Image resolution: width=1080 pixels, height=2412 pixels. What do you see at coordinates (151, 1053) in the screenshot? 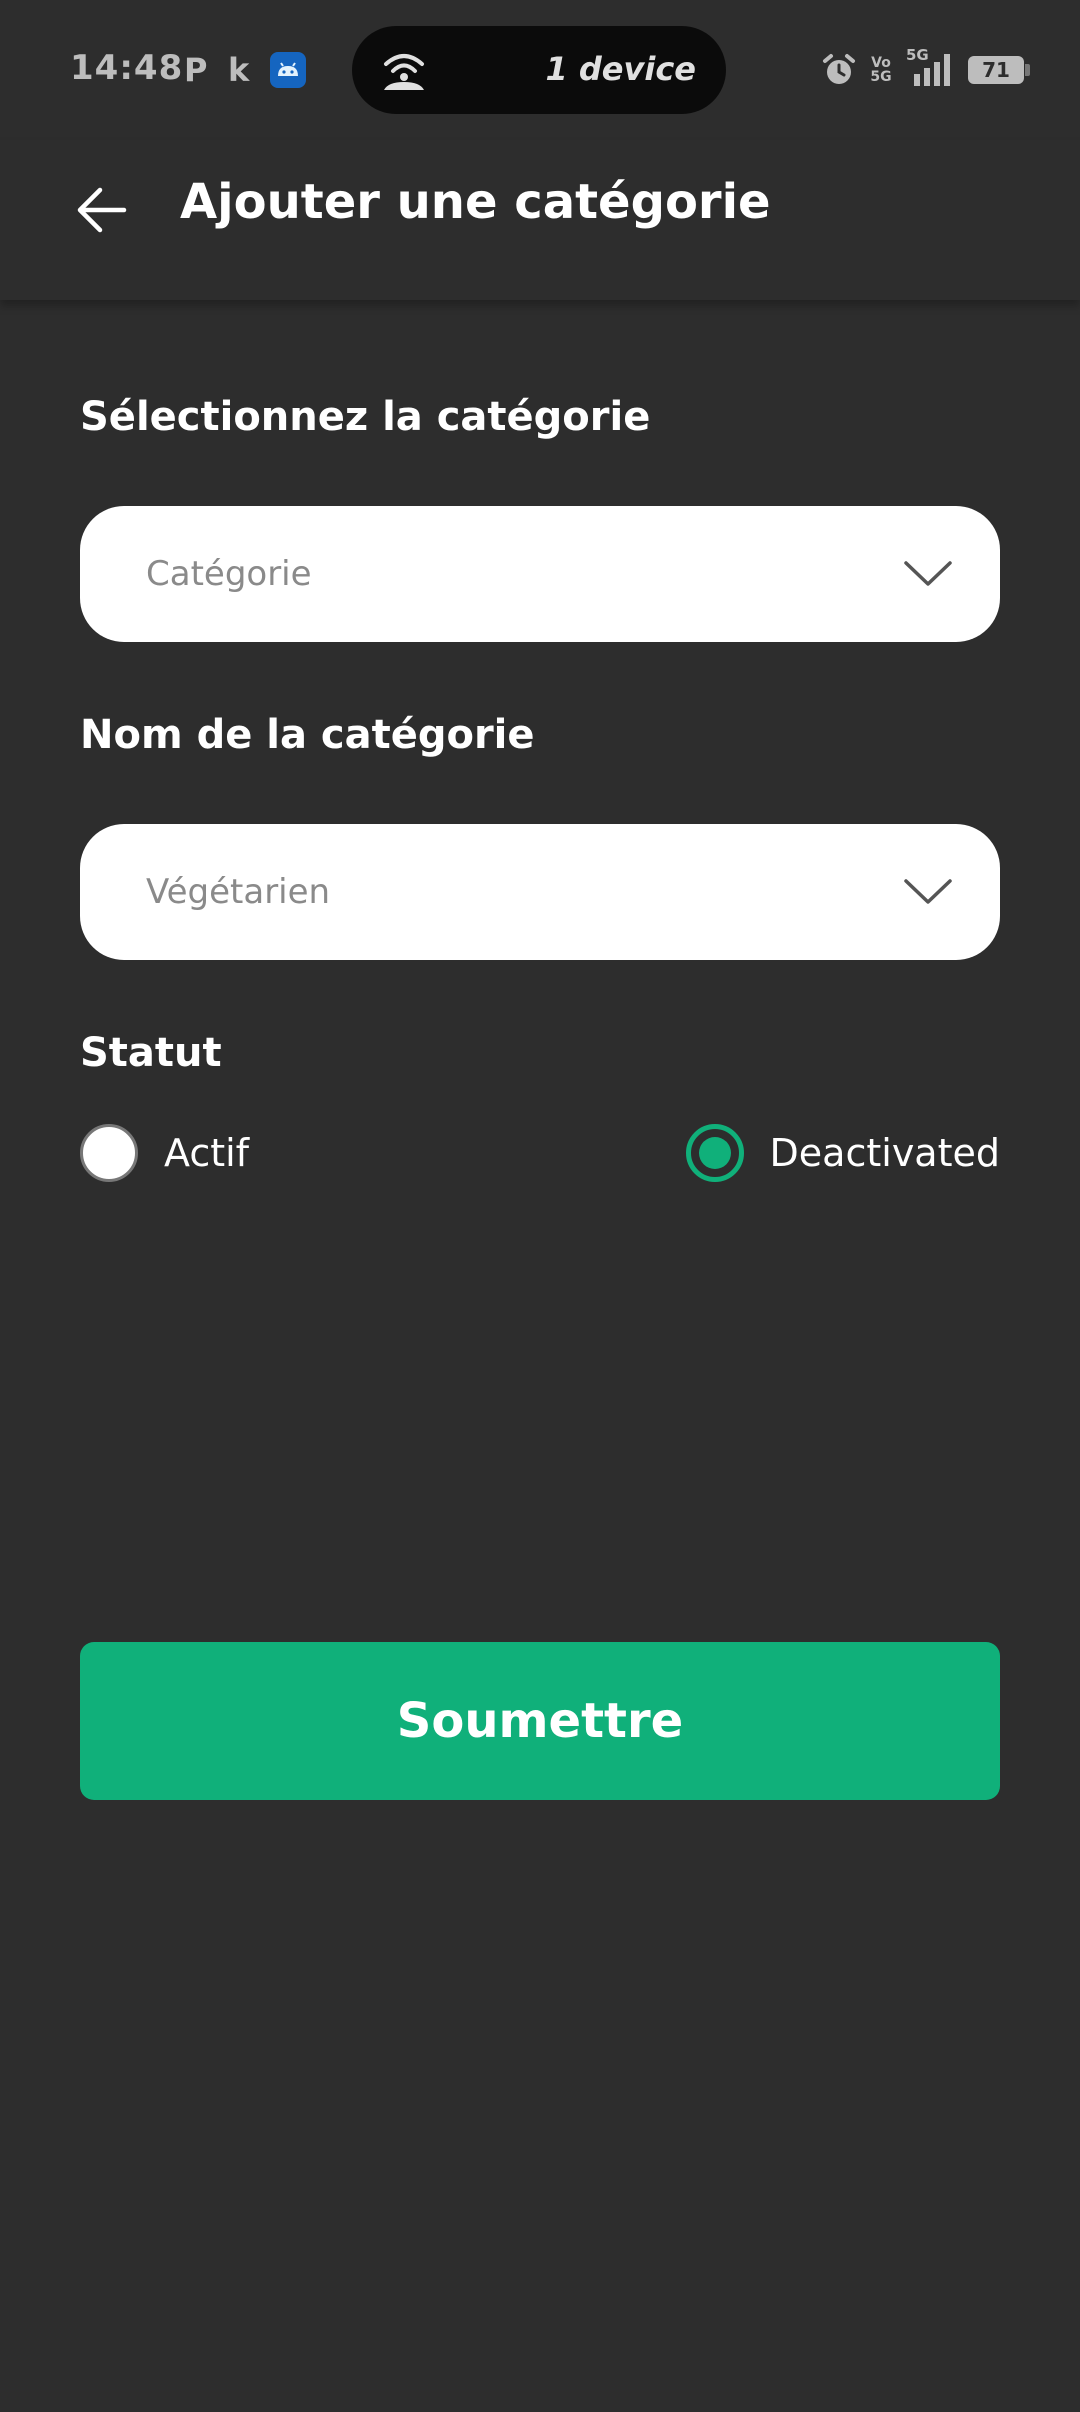
I see `status-section-label: Statut` at bounding box center [151, 1053].